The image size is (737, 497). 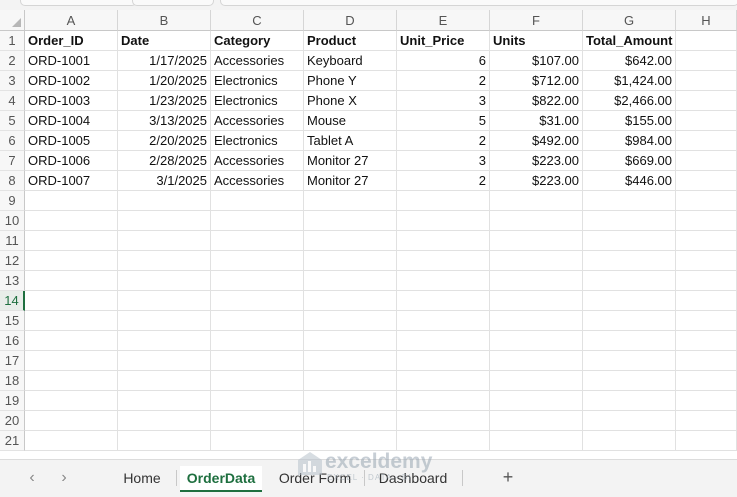 I want to click on column-header-g: G, so click(x=629, y=20).